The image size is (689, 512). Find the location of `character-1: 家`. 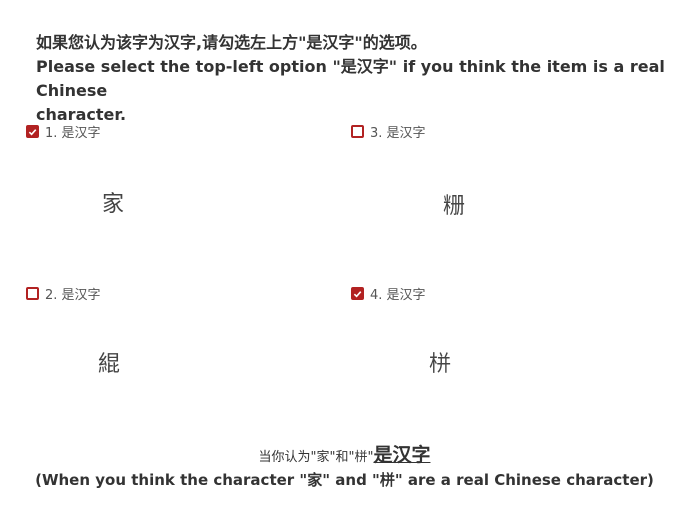

character-1: 家 is located at coordinates (112, 204).